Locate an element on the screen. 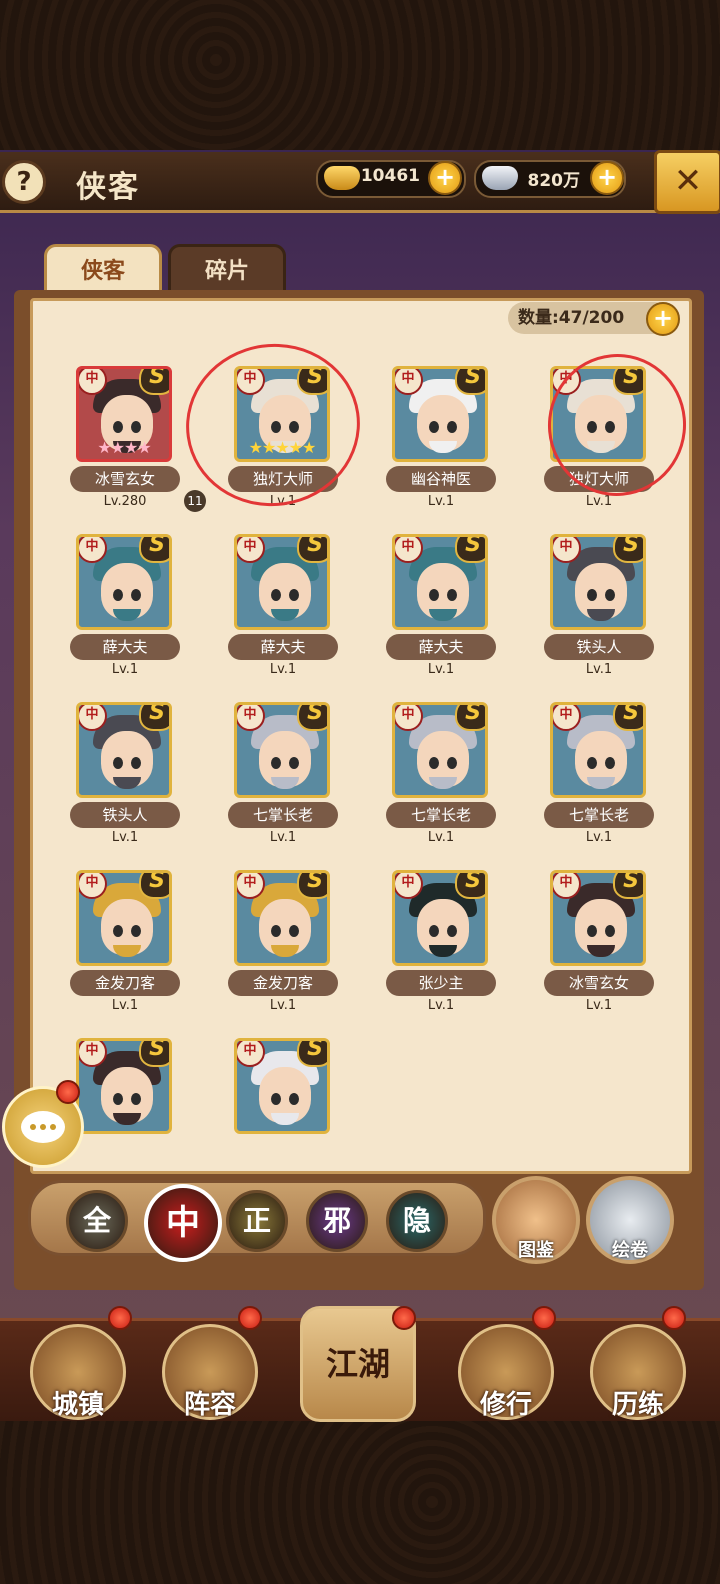  filter-2: 正 is located at coordinates (257, 1221).